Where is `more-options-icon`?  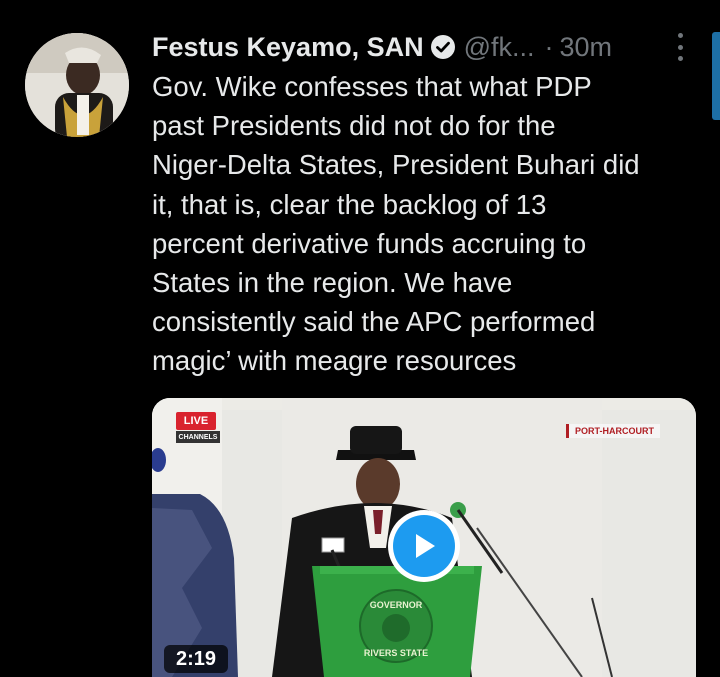
more-options-icon is located at coordinates (680, 47).